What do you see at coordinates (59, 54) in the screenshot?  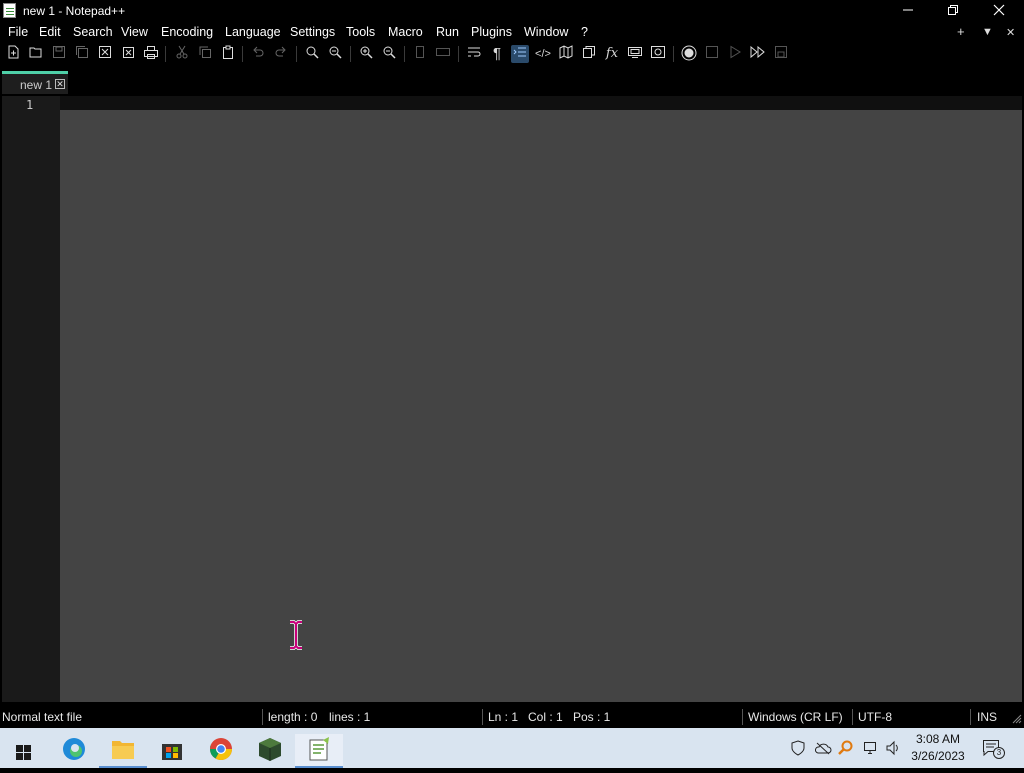 I see `save-icon` at bounding box center [59, 54].